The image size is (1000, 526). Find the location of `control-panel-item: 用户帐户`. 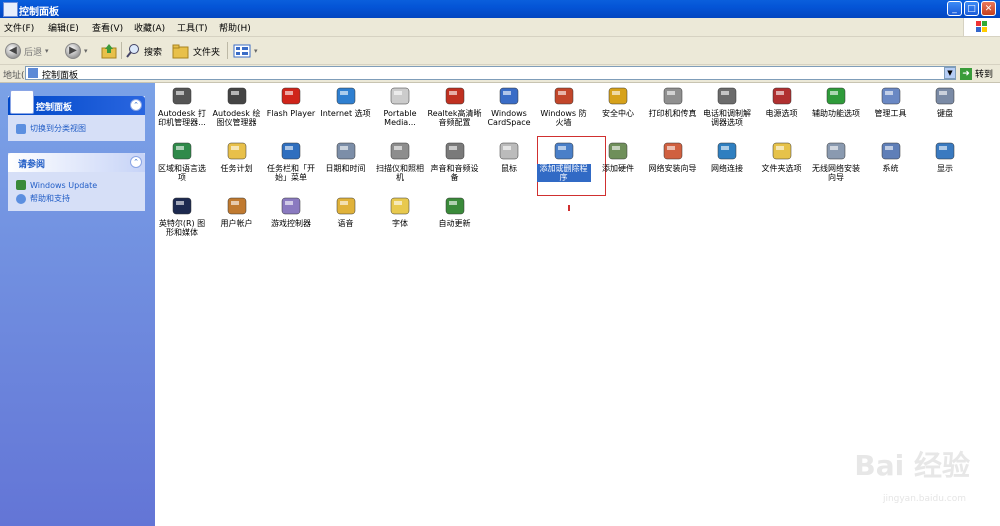

control-panel-item: 用户帐户 is located at coordinates (237, 211).